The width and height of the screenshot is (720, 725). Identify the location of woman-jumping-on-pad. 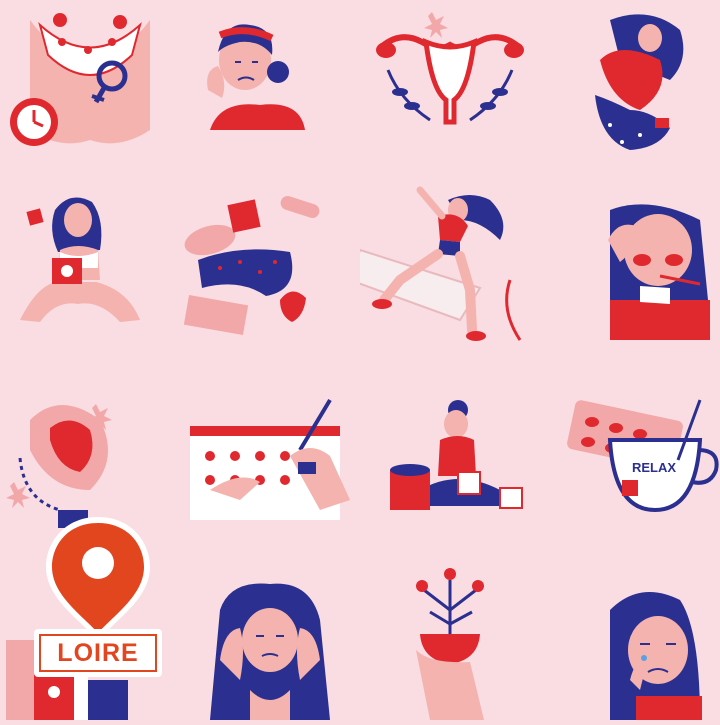
(444, 270).